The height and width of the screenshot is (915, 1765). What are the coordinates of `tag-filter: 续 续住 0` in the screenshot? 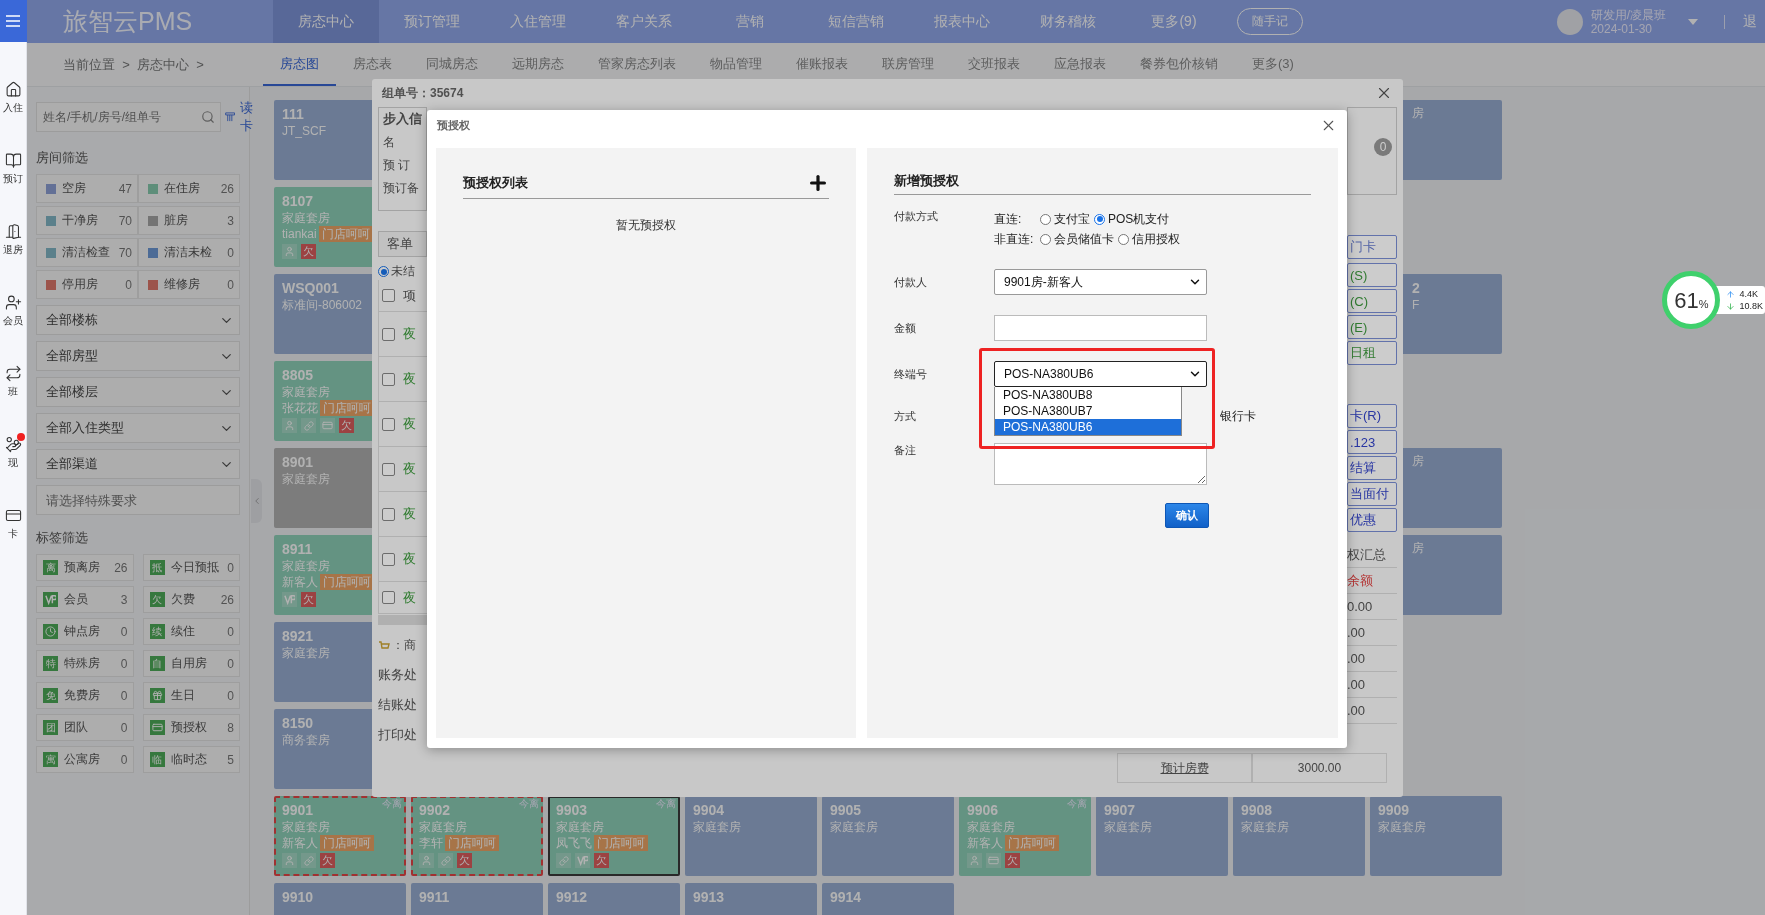 It's located at (191, 631).